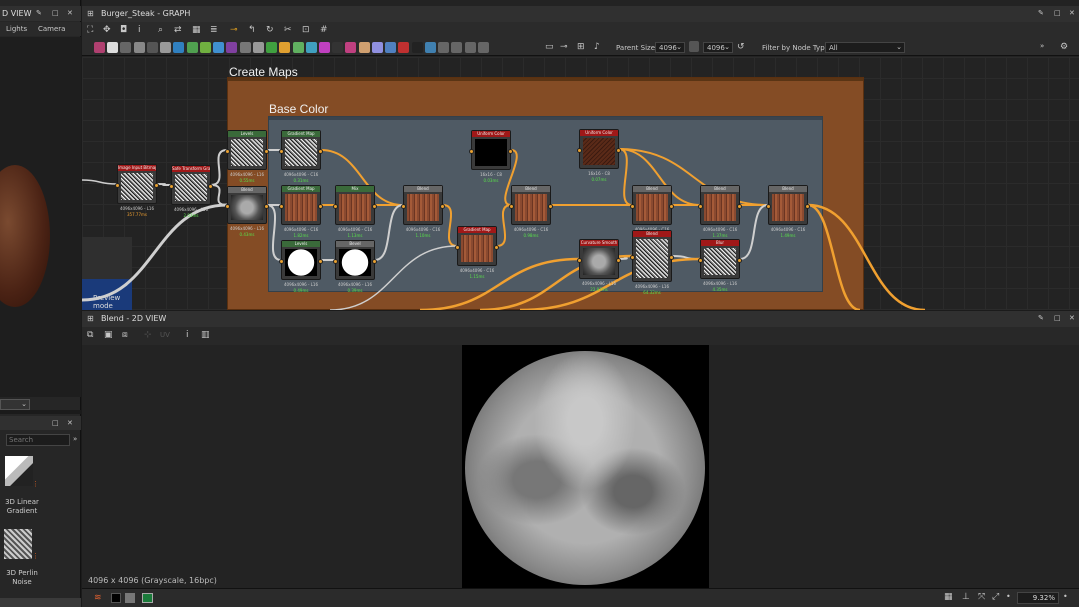 Image resolution: width=1079 pixels, height=607 pixels. I want to click on image-icon, so click(99, 47).